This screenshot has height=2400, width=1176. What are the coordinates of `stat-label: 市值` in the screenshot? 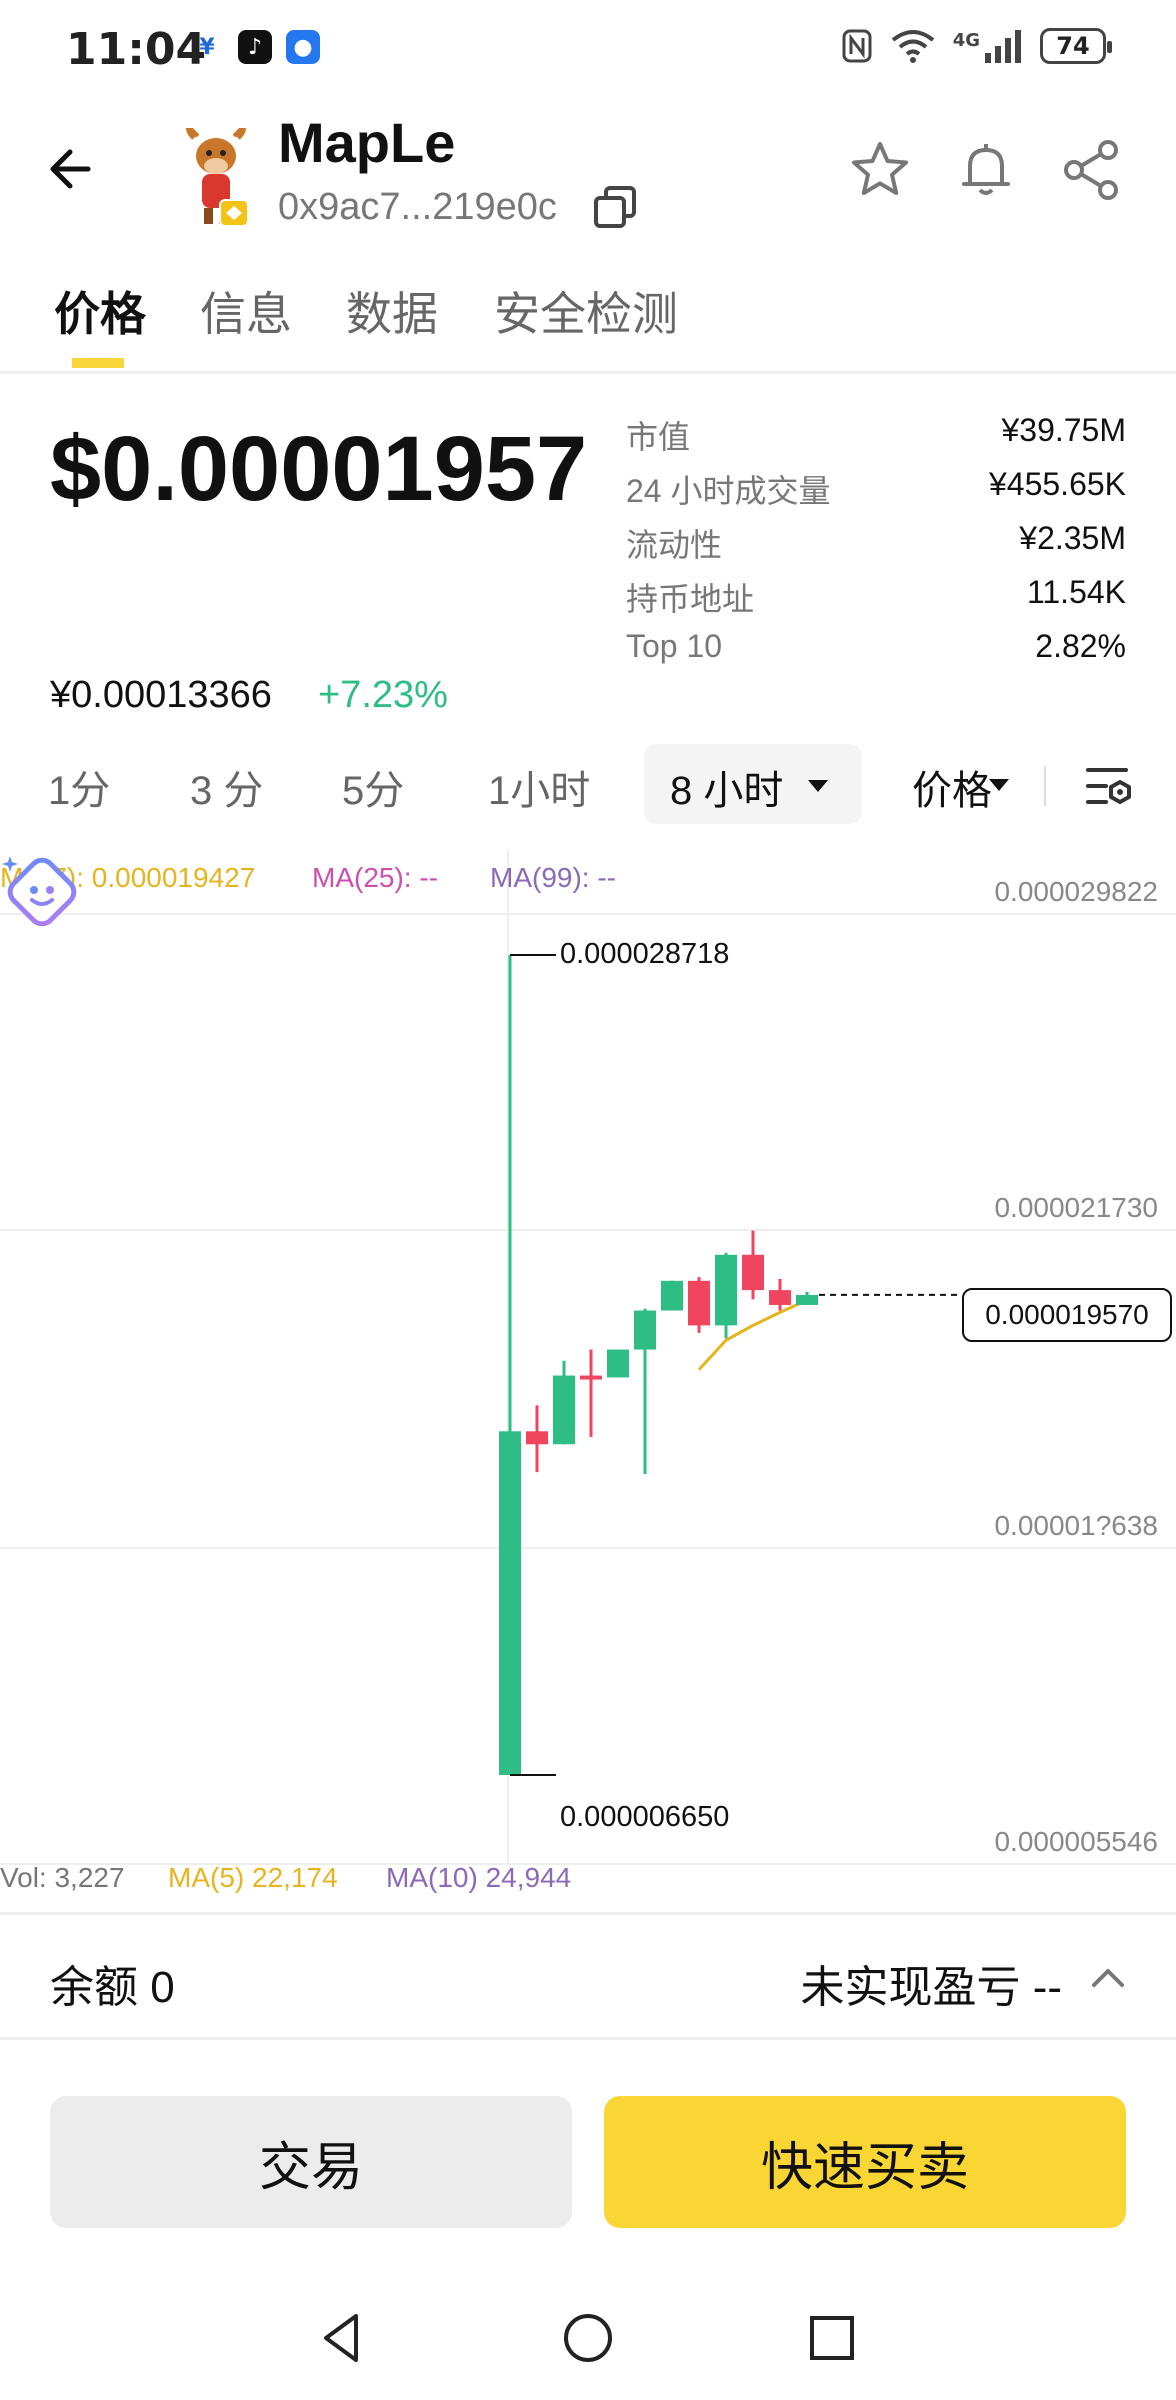 It's located at (658, 437).